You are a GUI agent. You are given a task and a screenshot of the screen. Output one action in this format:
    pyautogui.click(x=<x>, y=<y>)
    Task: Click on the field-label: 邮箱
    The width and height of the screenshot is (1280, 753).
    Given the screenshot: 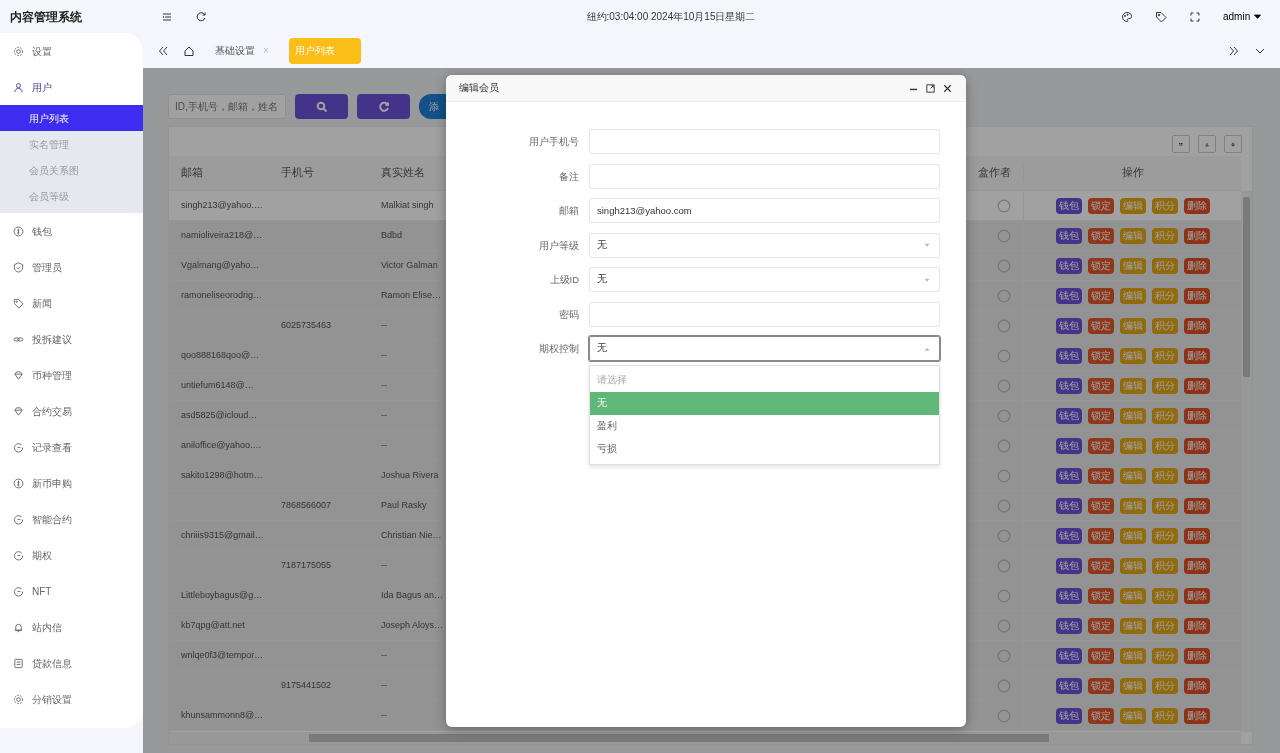 What is the action you would take?
    pyautogui.click(x=568, y=211)
    